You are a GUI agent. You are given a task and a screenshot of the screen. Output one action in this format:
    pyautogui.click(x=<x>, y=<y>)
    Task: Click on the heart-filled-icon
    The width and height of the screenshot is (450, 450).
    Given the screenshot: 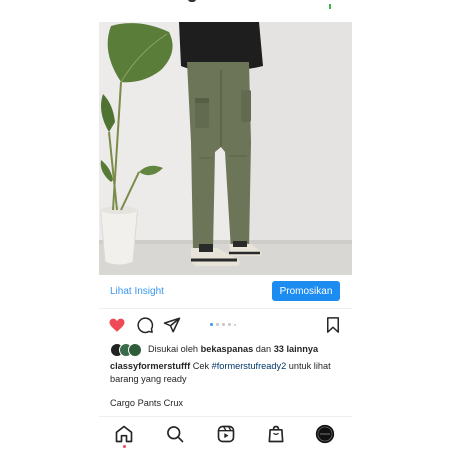 What is the action you would take?
    pyautogui.click(x=117, y=325)
    